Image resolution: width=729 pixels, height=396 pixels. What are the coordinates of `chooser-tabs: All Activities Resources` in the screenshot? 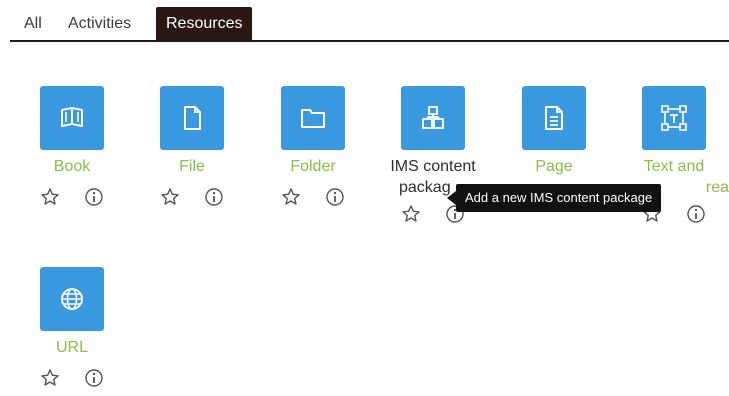 It's located at (364, 21).